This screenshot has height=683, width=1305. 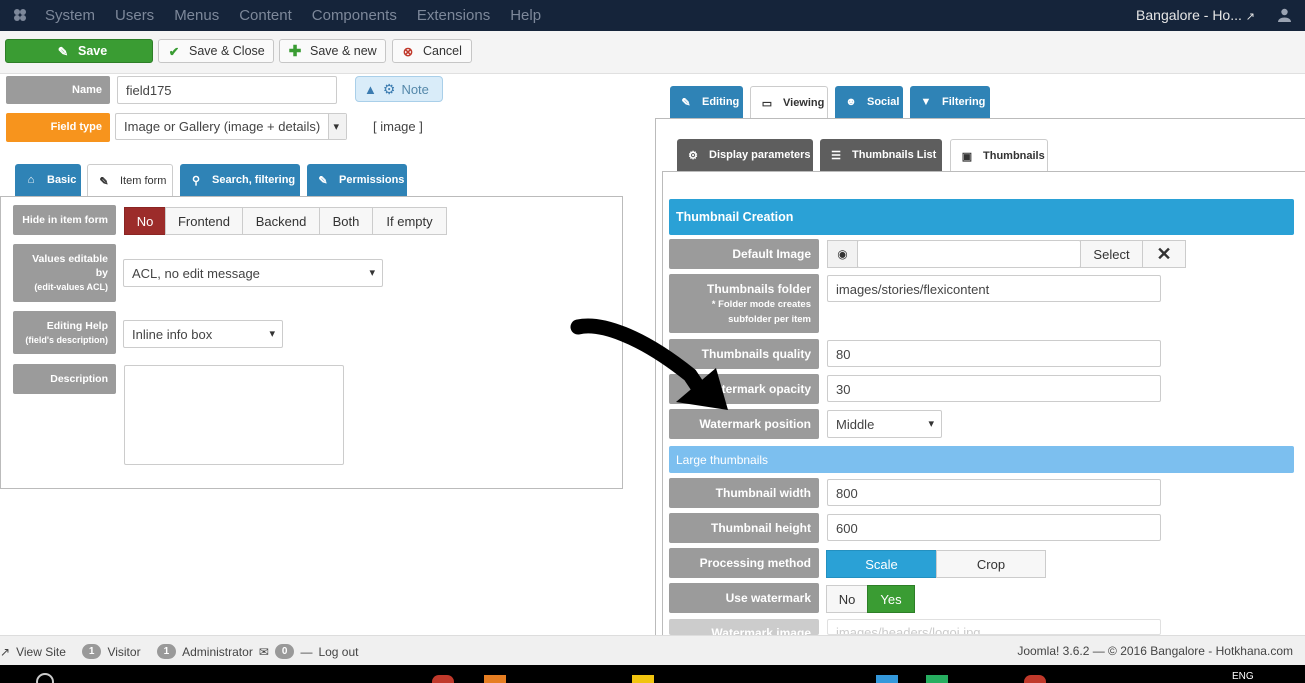 I want to click on envelope-icon: ✉, so click(x=263, y=651).